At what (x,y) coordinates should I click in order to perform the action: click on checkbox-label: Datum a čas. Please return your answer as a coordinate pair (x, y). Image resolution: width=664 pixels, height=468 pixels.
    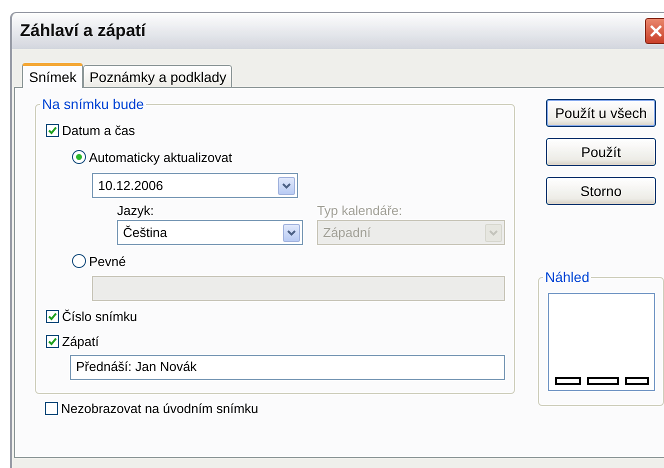
    Looking at the image, I should click on (98, 130).